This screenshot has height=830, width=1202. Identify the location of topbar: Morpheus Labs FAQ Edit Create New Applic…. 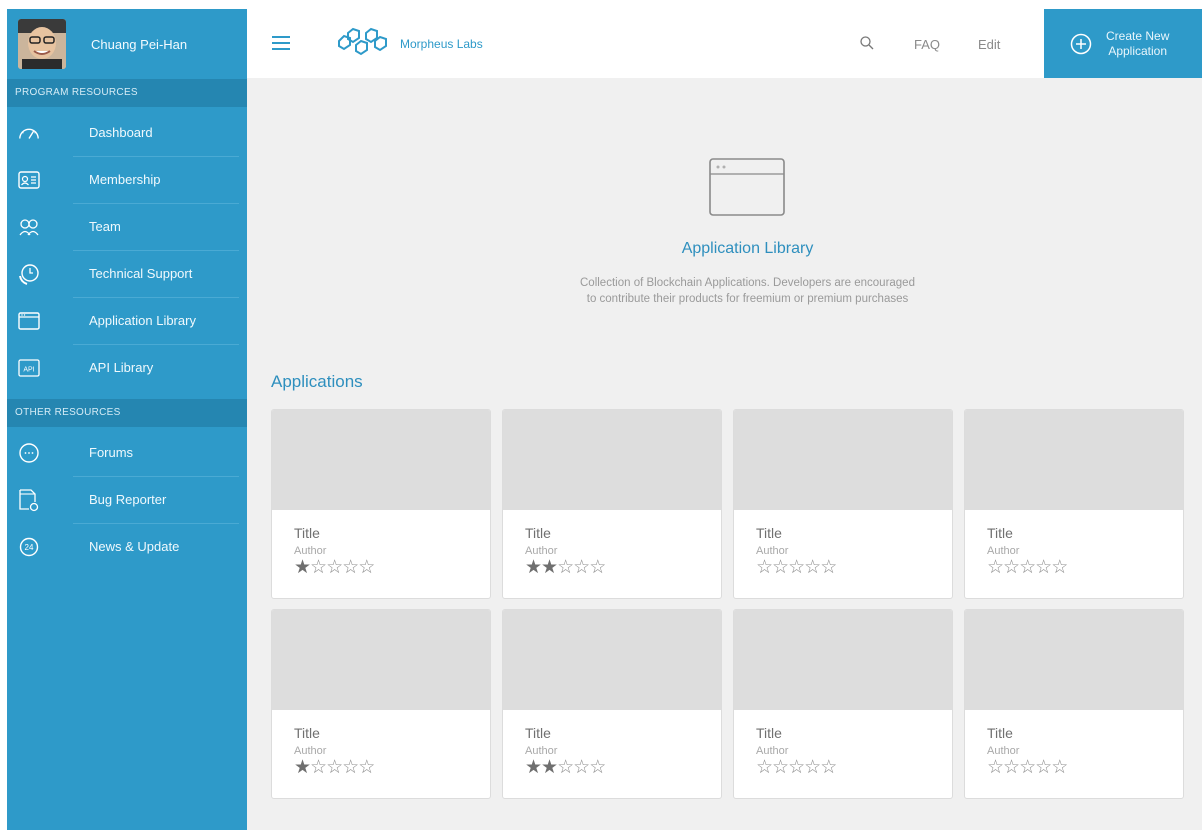
(724, 43).